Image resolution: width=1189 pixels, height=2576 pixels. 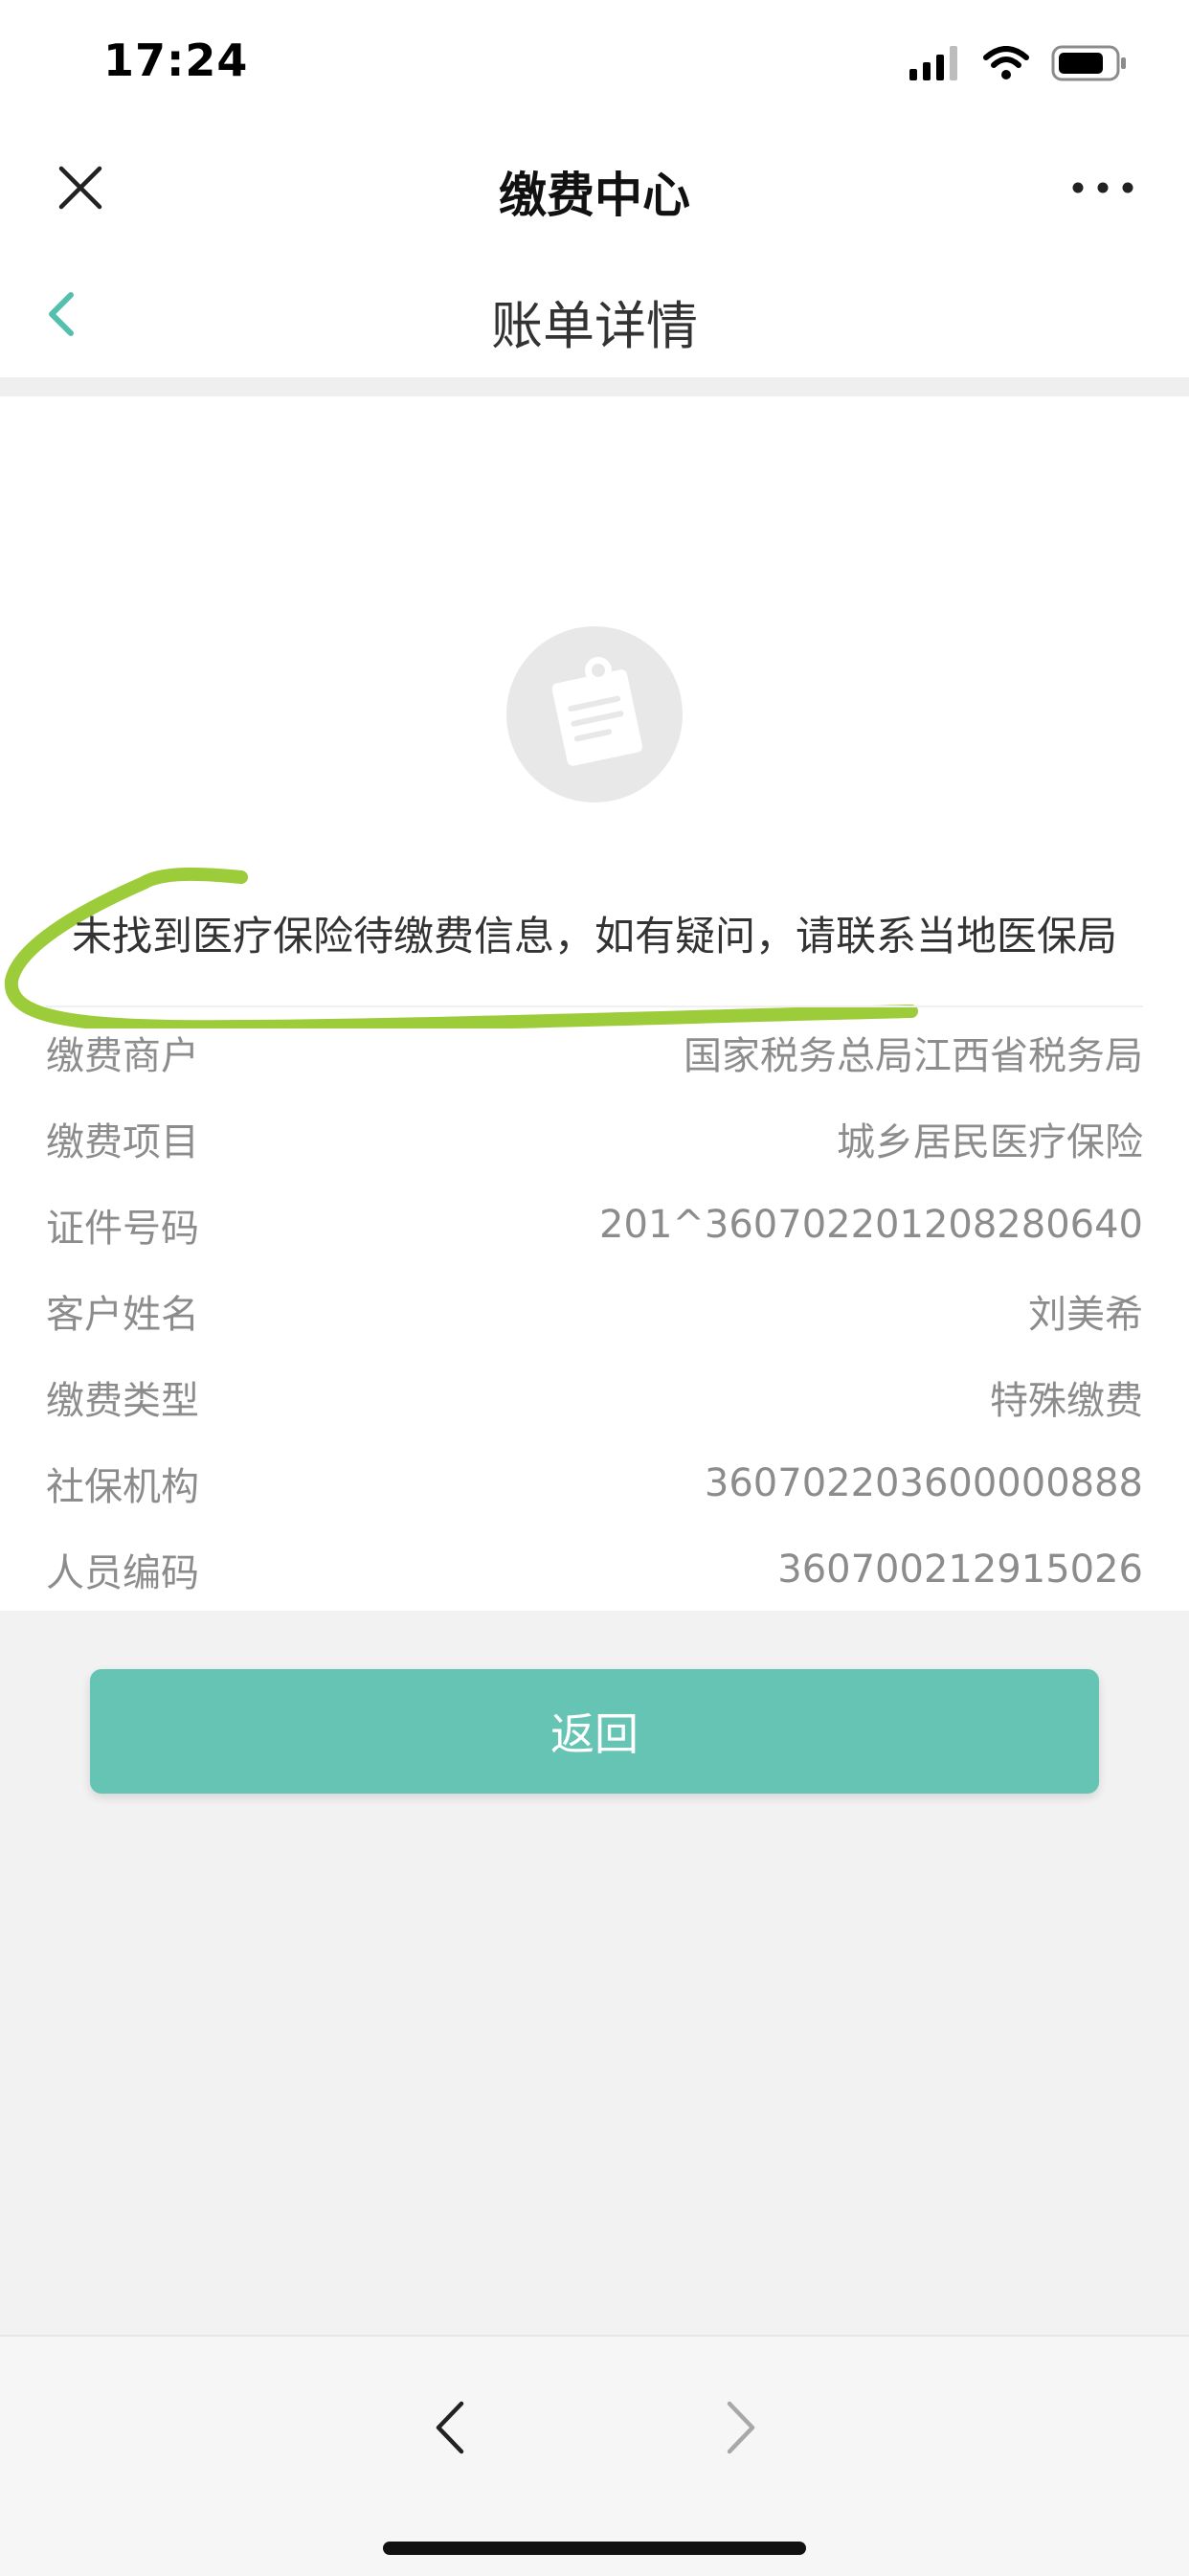 I want to click on info-value: 特殊缴费, so click(x=1066, y=1401).